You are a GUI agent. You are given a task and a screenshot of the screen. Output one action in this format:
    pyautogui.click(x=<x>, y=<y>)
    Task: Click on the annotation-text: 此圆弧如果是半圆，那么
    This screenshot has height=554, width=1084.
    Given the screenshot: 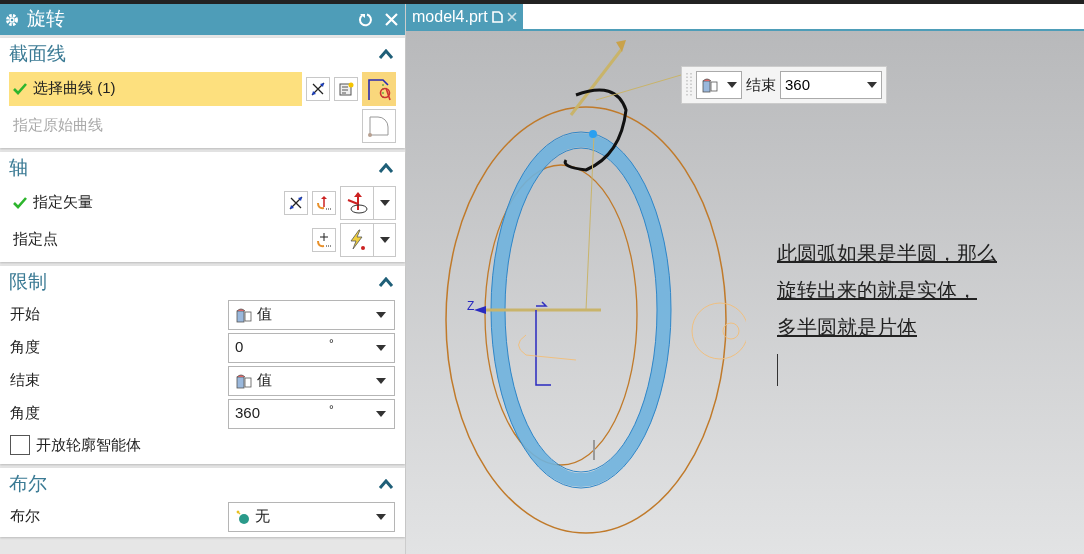 What is the action you would take?
    pyautogui.click(x=887, y=253)
    